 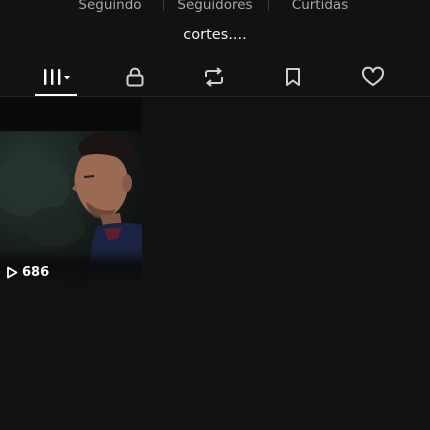 I want to click on bookmark-icon, so click(x=293, y=77).